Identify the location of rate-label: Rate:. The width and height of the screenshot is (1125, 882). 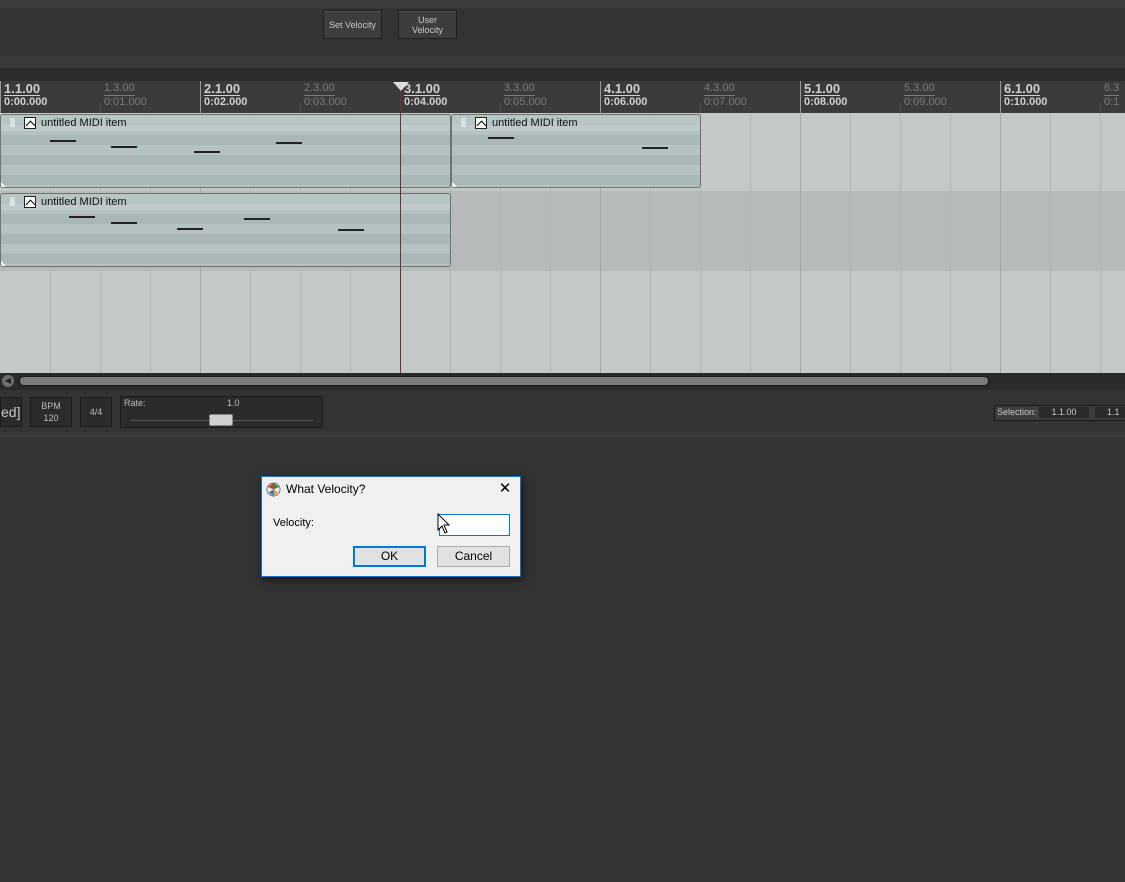
(135, 403).